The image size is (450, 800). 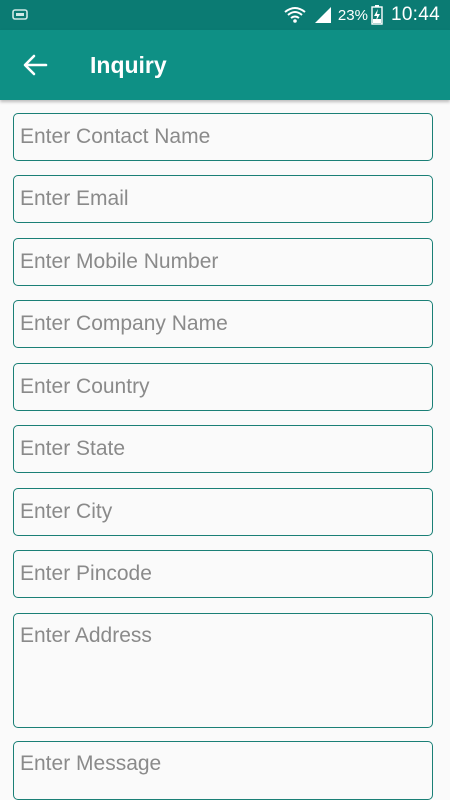 What do you see at coordinates (223, 512) in the screenshot?
I see `city-field` at bounding box center [223, 512].